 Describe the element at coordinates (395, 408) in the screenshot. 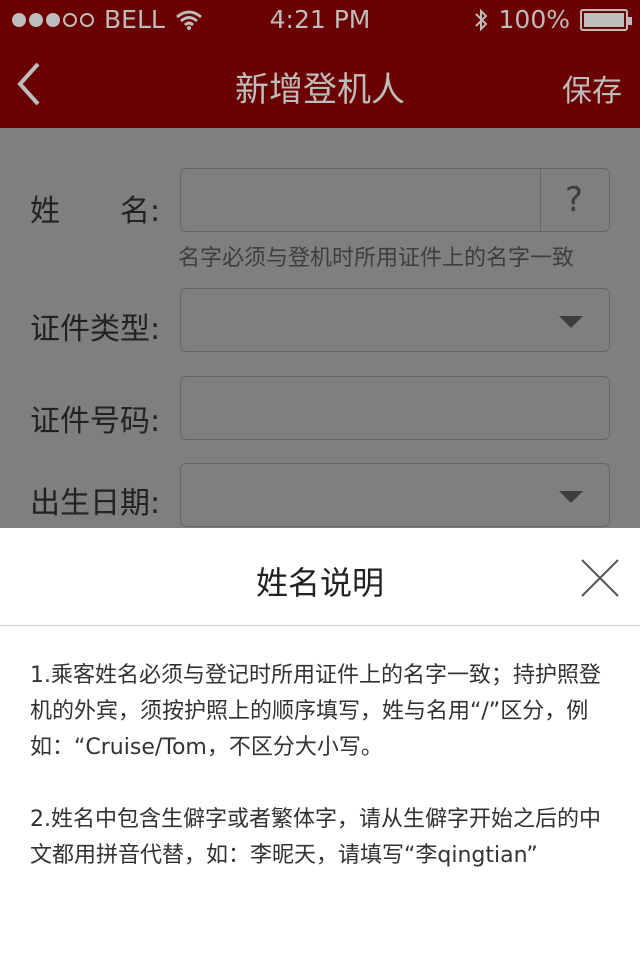

I see `id-number-field` at that location.